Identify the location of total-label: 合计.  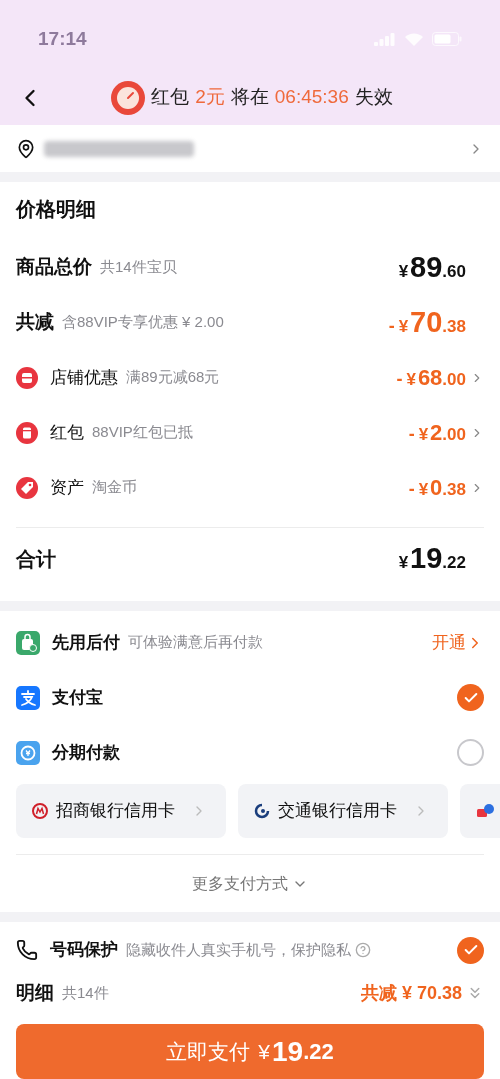
(36, 559).